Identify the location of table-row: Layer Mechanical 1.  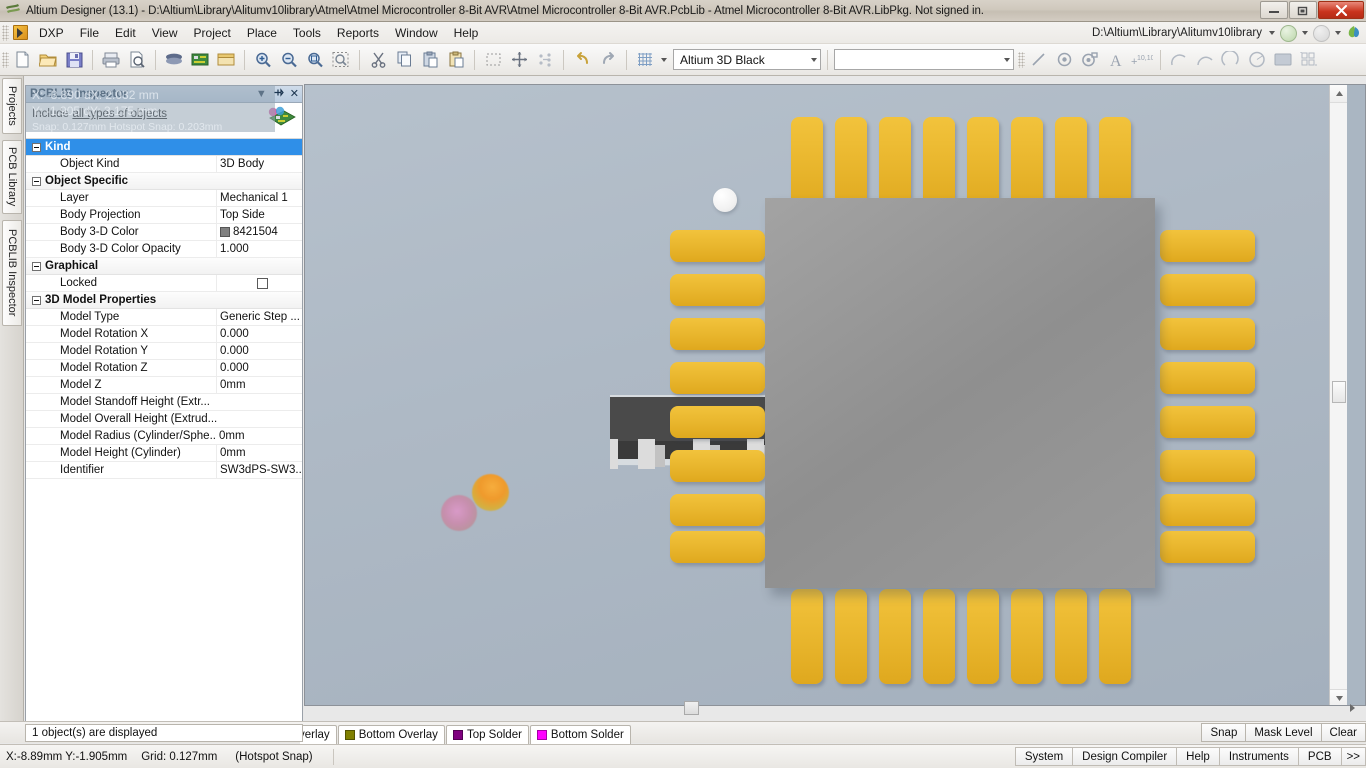
(164, 198).